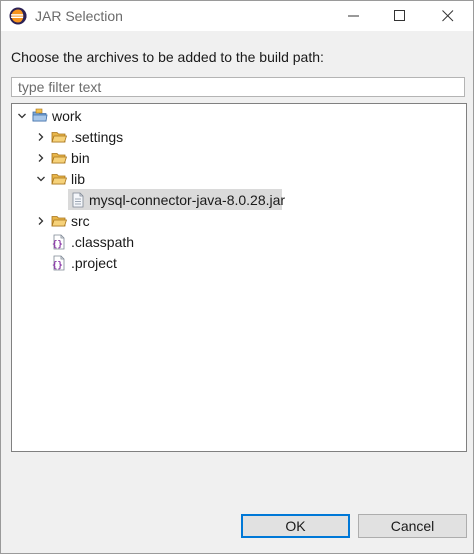  Describe the element at coordinates (237, 116) in the screenshot. I see `tree-item-work: work` at that location.